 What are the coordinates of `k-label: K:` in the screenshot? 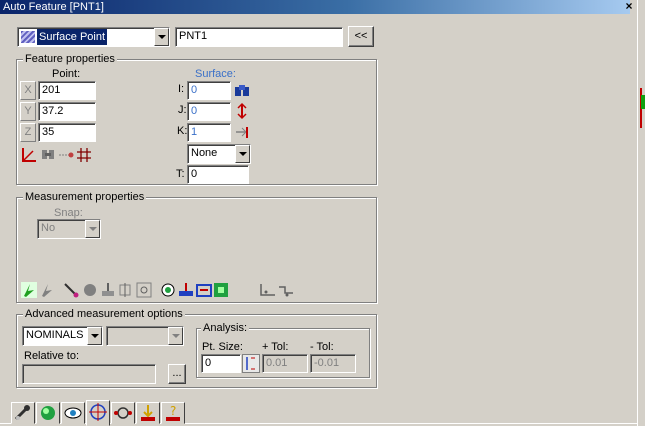 It's located at (182, 131).